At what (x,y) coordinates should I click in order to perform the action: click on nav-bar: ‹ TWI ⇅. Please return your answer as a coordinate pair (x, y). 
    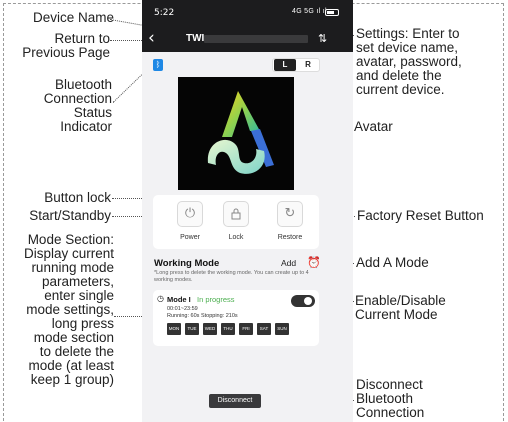
    Looking at the image, I should click on (247, 39).